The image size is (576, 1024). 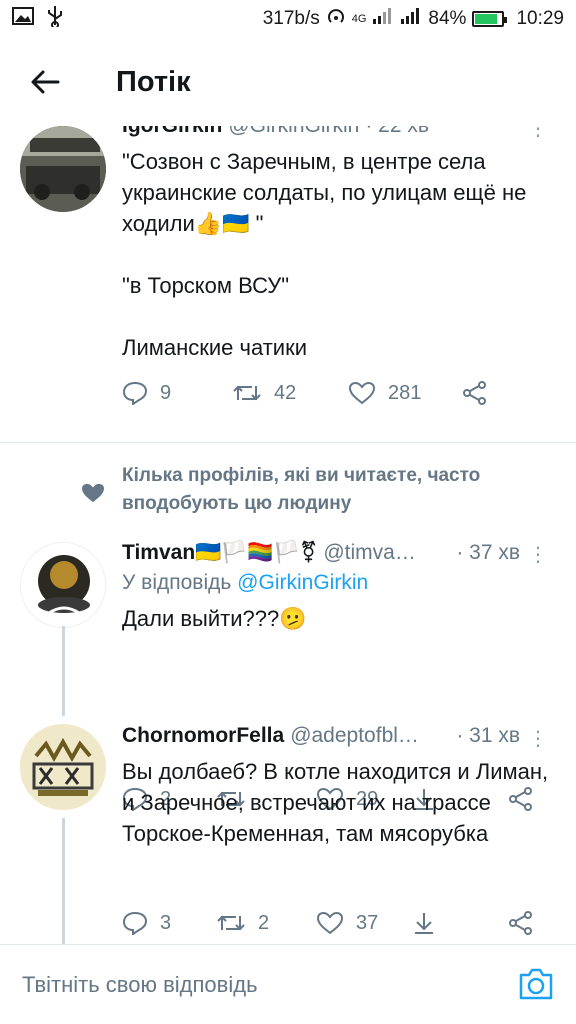 I want to click on header: Потік, so click(x=288, y=82).